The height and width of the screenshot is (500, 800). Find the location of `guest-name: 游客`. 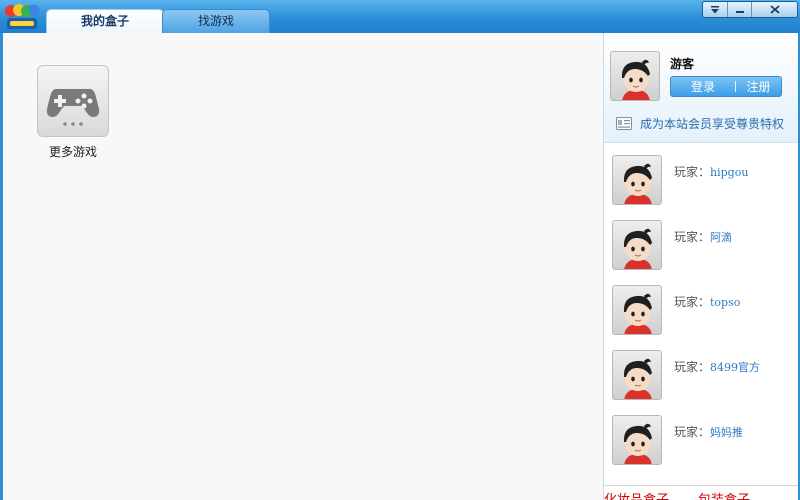

guest-name: 游客 is located at coordinates (682, 64).